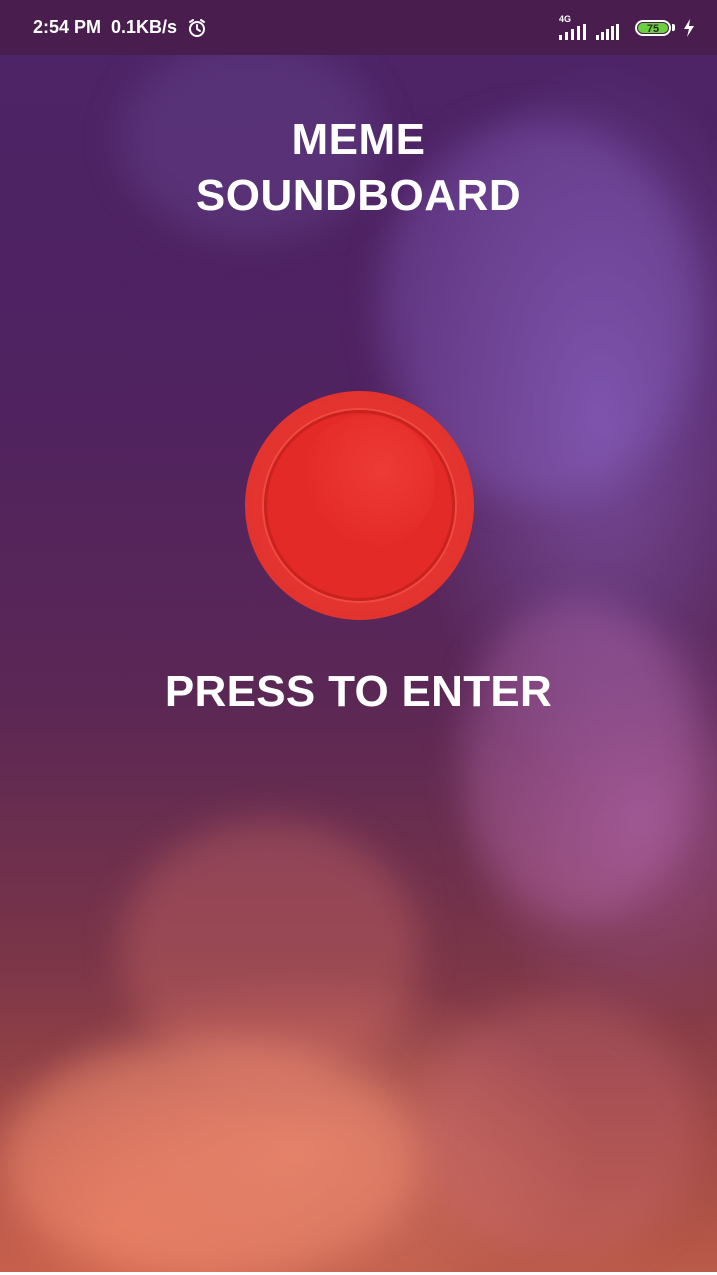 Image resolution: width=717 pixels, height=1275 pixels. Describe the element at coordinates (367, 482) in the screenshot. I see `enter-button-shine` at that location.